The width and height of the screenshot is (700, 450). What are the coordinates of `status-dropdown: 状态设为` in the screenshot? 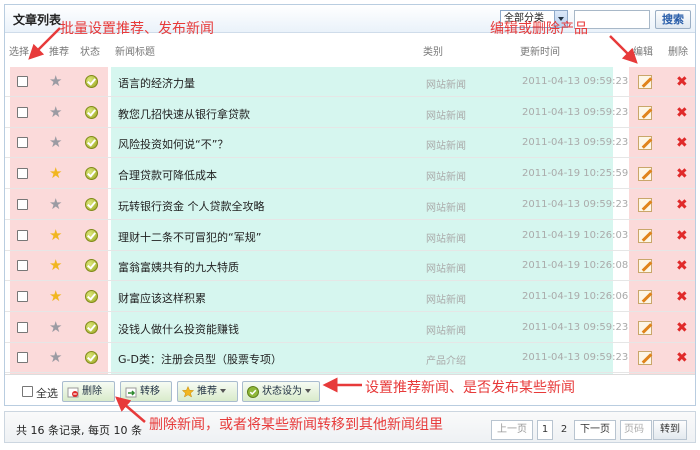 It's located at (281, 391).